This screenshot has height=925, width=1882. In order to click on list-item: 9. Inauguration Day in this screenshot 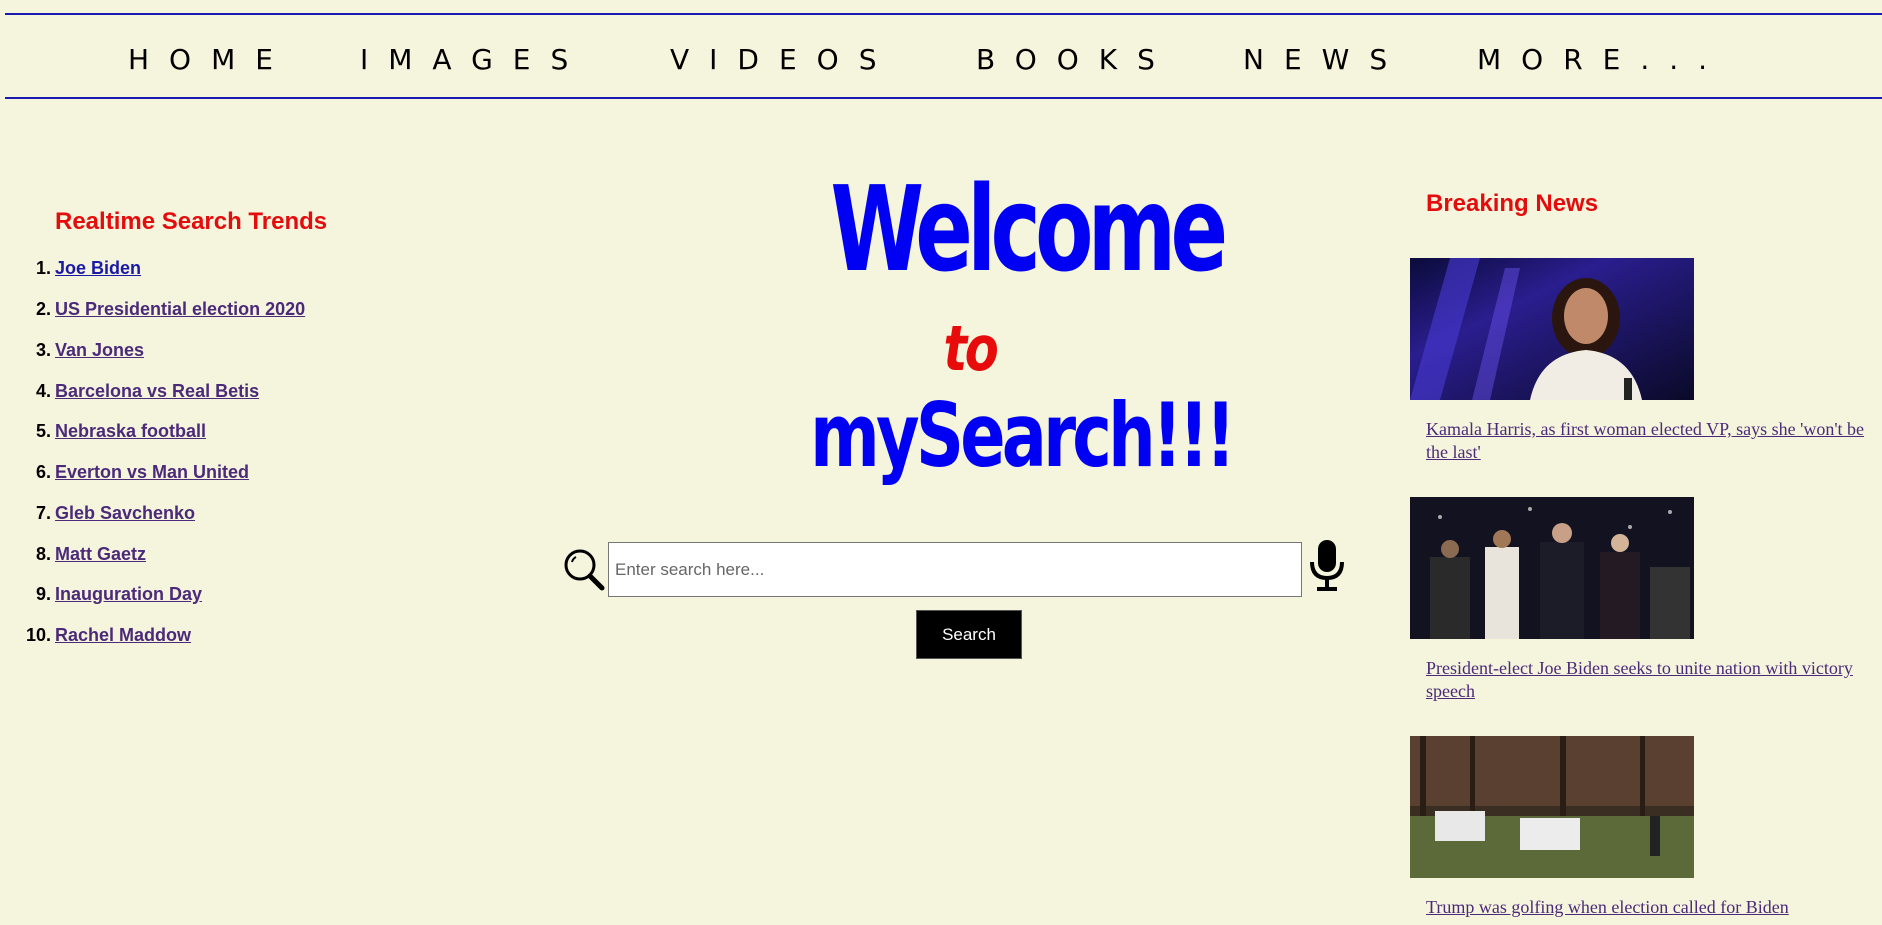, I will do `click(200, 604)`.